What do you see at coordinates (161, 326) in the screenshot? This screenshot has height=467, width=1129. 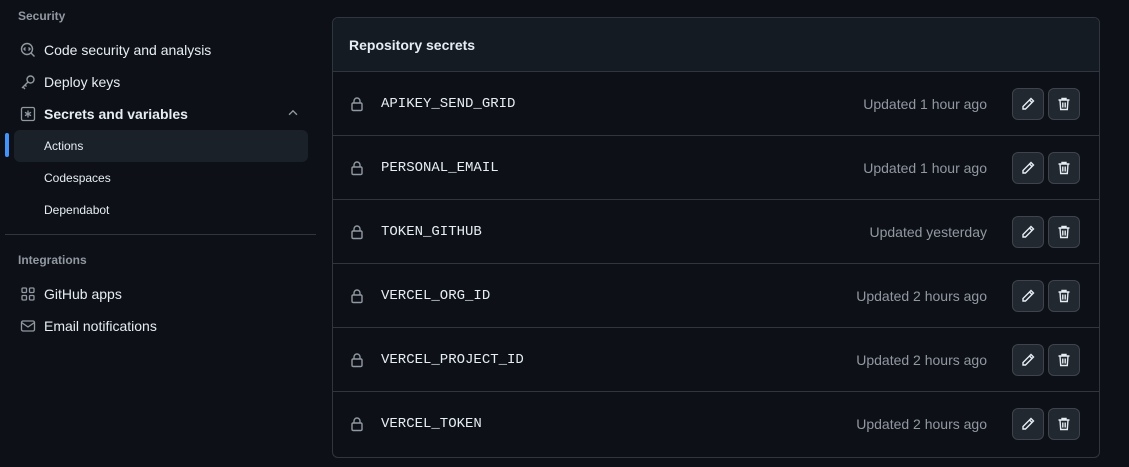 I see `sidebar-item-email-notifications: Email notifications` at bounding box center [161, 326].